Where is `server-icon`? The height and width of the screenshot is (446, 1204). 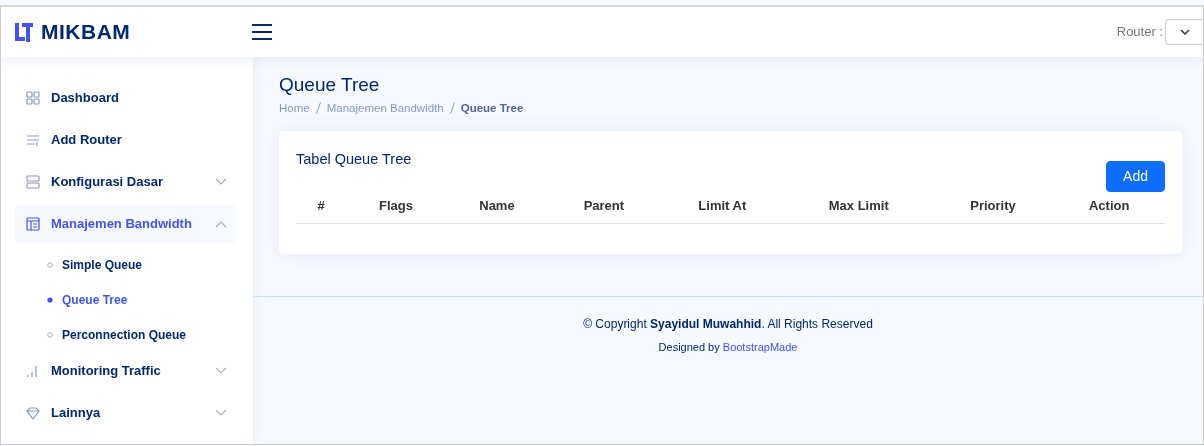
server-icon is located at coordinates (33, 182).